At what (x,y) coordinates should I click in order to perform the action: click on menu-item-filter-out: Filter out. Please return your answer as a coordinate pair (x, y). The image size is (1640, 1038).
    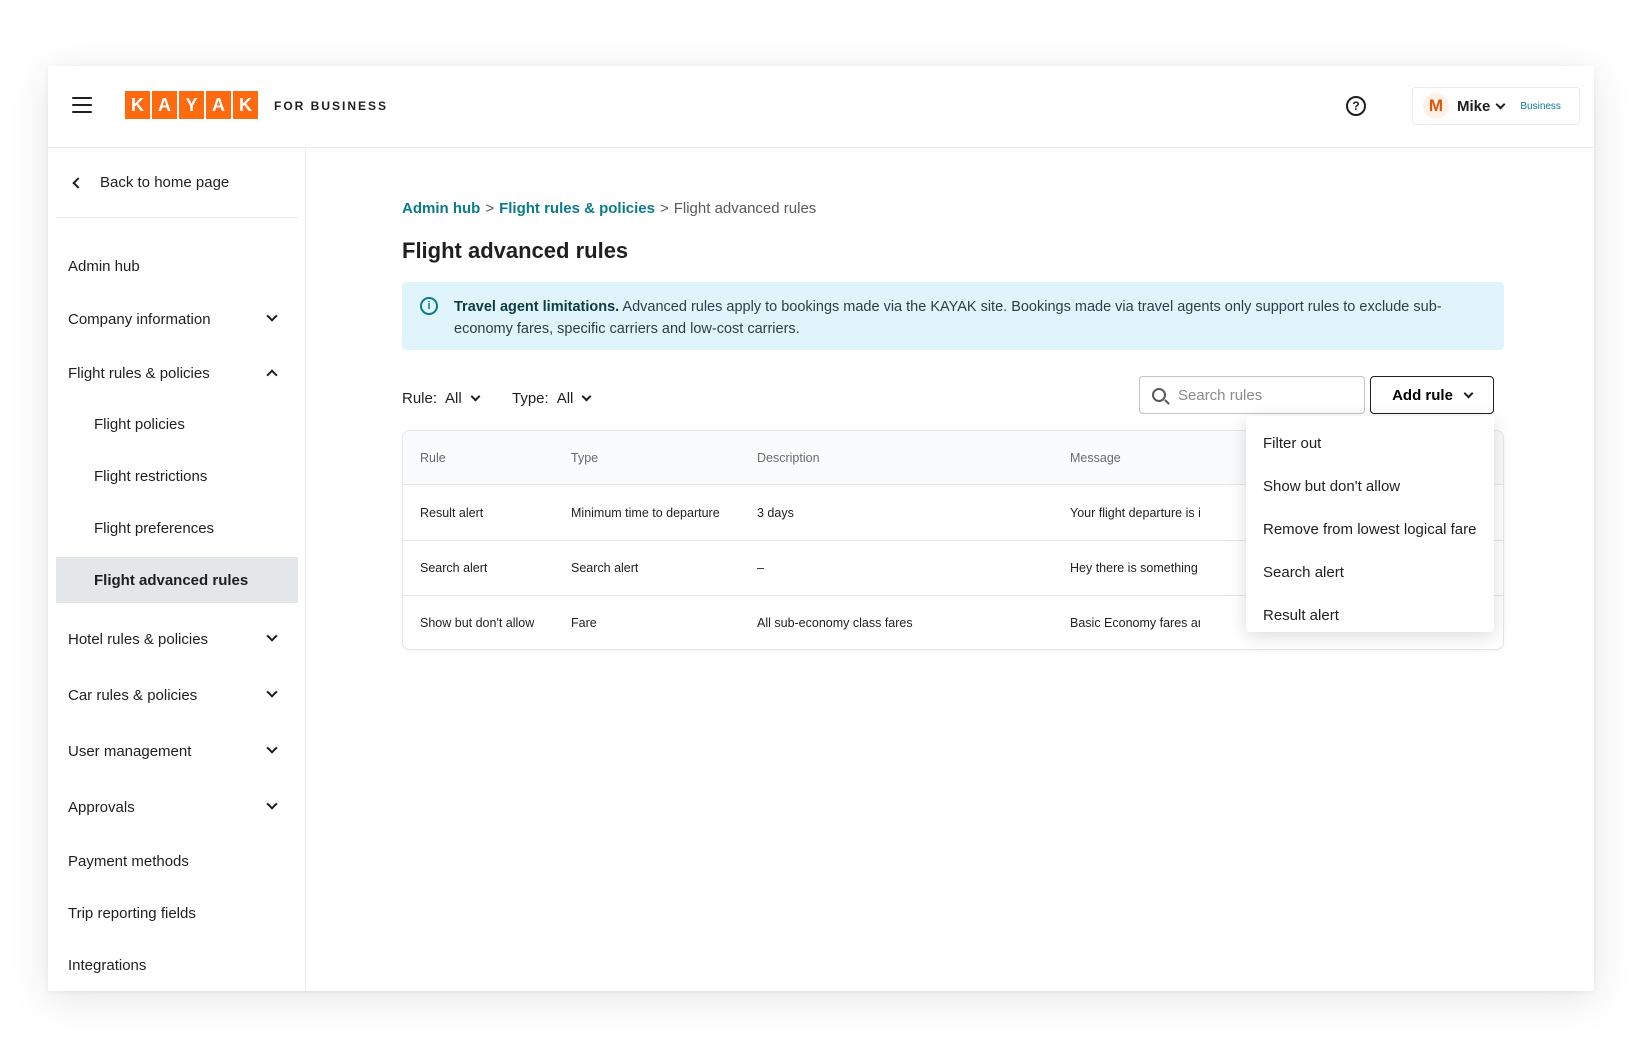
    Looking at the image, I should click on (1370, 443).